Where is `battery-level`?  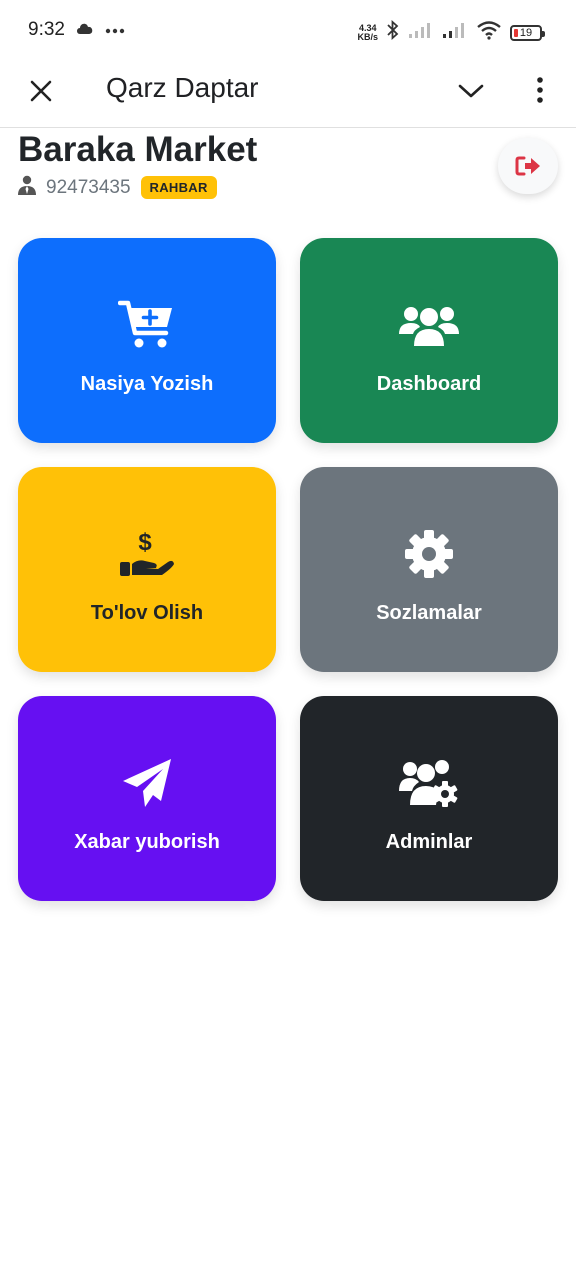
battery-level is located at coordinates (516, 32).